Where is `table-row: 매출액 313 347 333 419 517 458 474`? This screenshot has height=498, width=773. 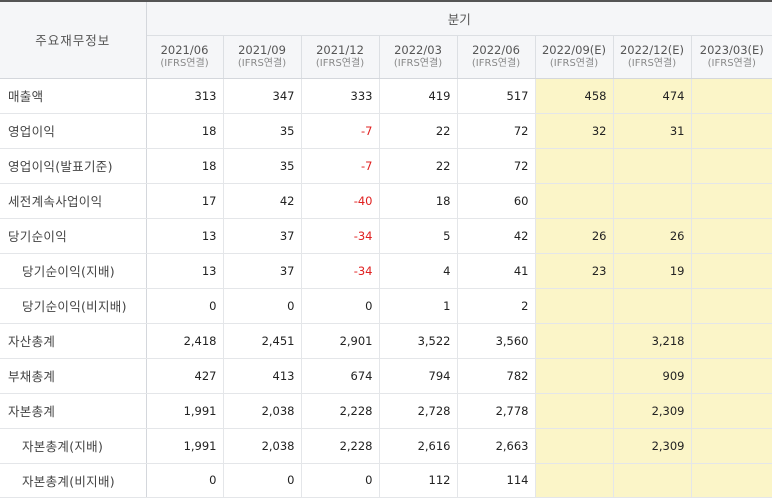
table-row: 매출액 313 347 333 419 517 458 474 is located at coordinates (386, 96).